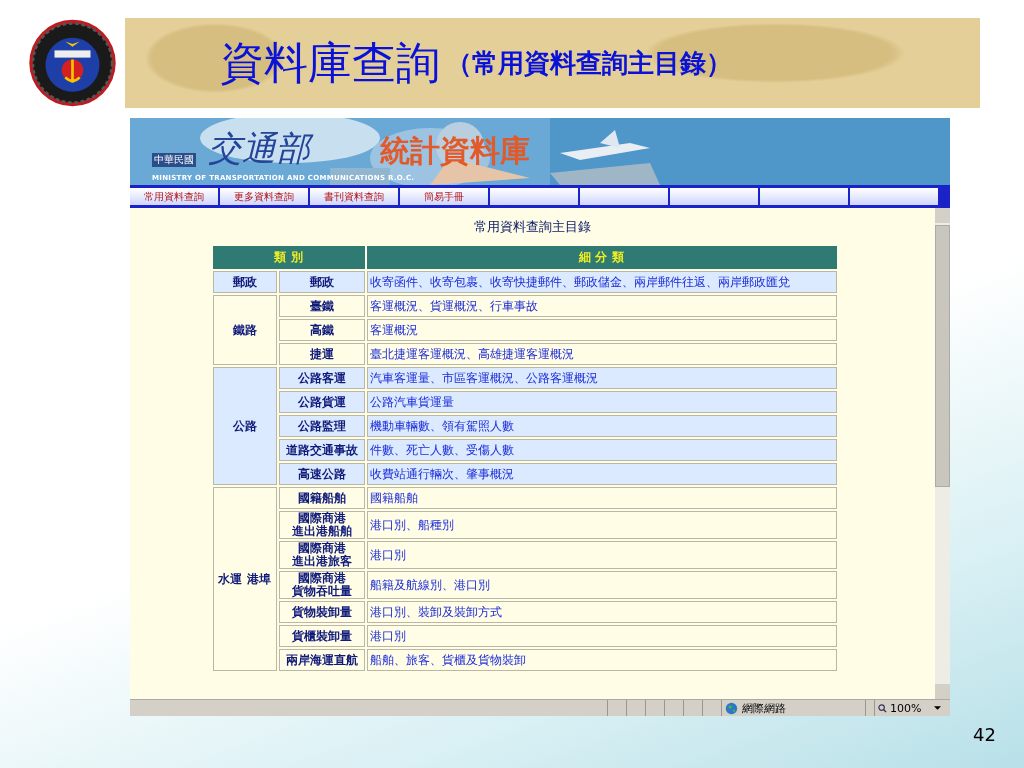 This screenshot has width=1024, height=768. I want to click on detail-cell: 臺北捷運客運概況、高雄捷運客運概況, so click(601, 354).